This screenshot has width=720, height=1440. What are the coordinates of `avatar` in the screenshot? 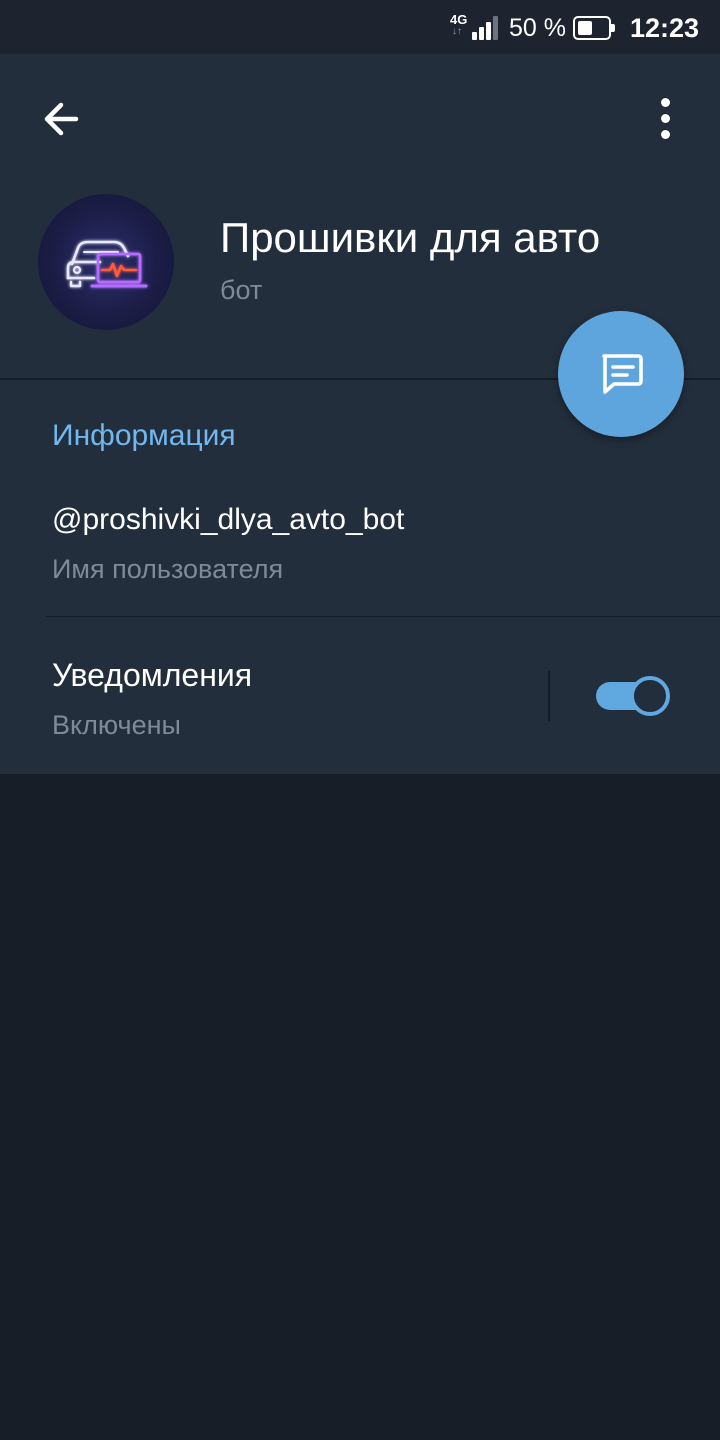 It's located at (106, 262).